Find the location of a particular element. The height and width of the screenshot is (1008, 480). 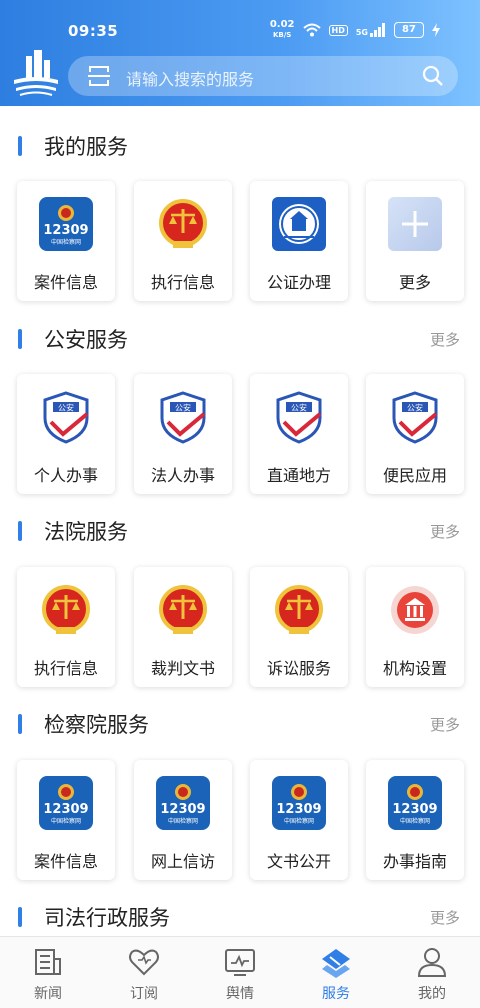

service-card-direct-local: 公安 直通地方 is located at coordinates (299, 434).